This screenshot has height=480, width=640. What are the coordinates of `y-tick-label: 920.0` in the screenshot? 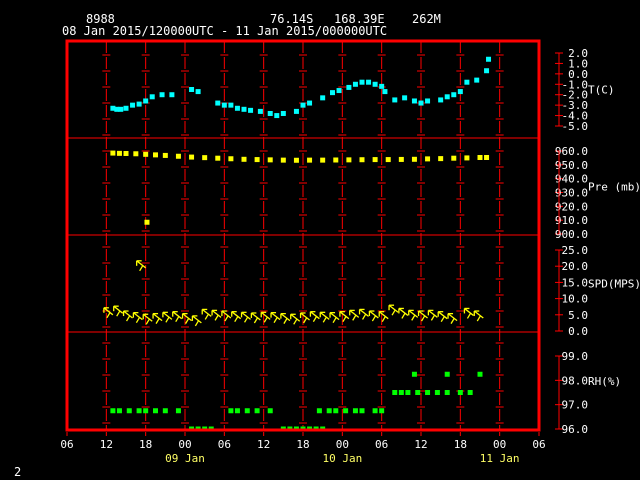 It's located at (571, 206).